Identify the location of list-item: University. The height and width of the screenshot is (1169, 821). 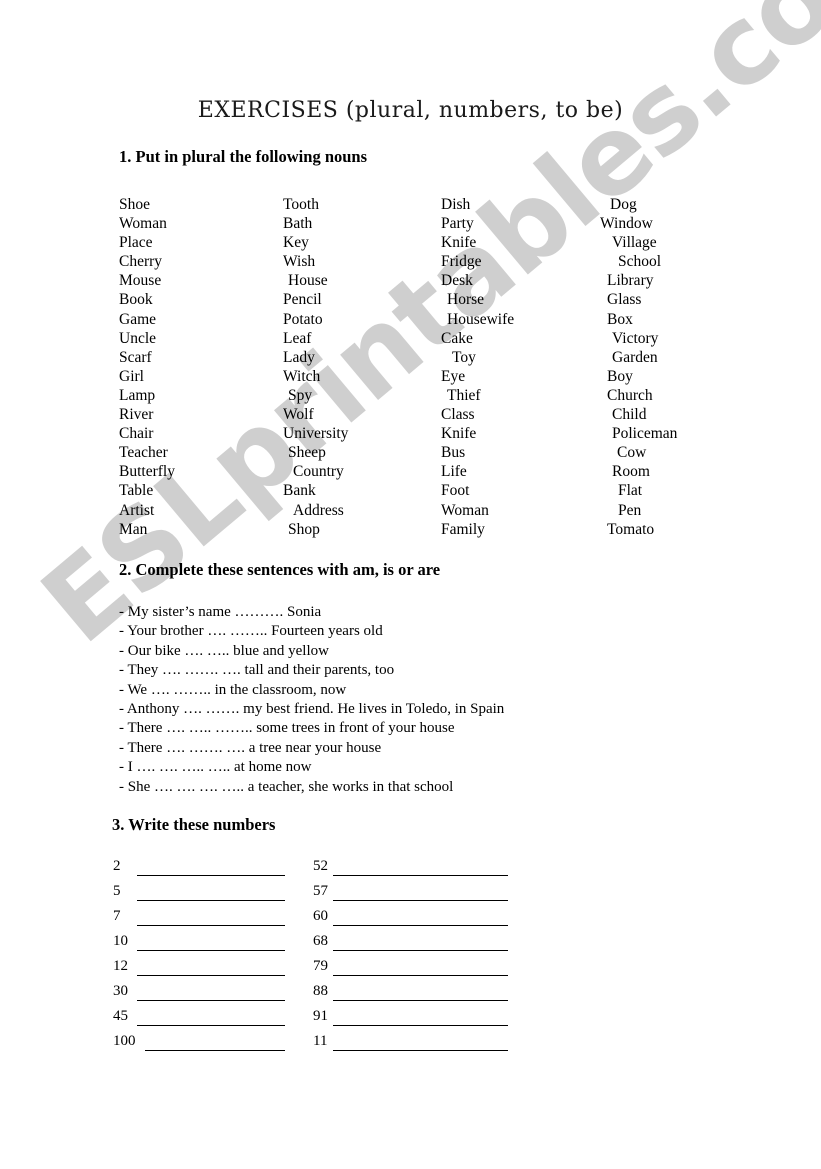
(316, 434).